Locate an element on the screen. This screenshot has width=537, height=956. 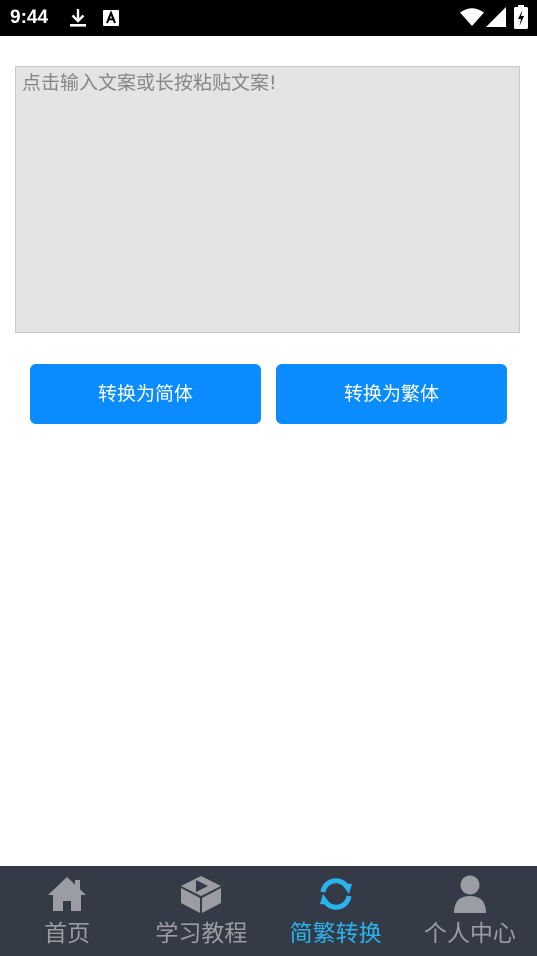
tutorial-box-icon is located at coordinates (201, 894).